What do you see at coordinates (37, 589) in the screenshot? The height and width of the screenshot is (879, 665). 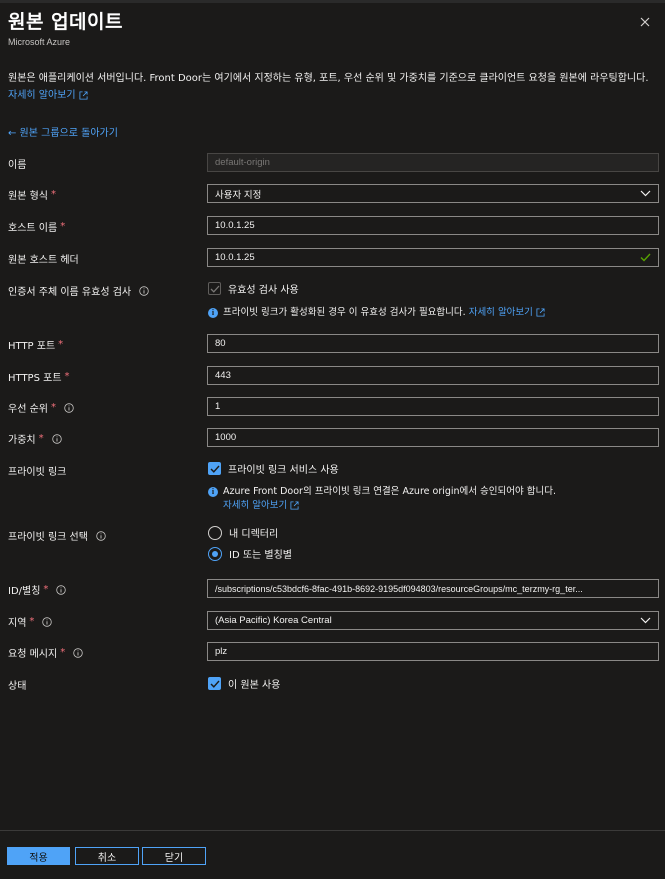 I see `id-alias-label: ID/별칭 *` at bounding box center [37, 589].